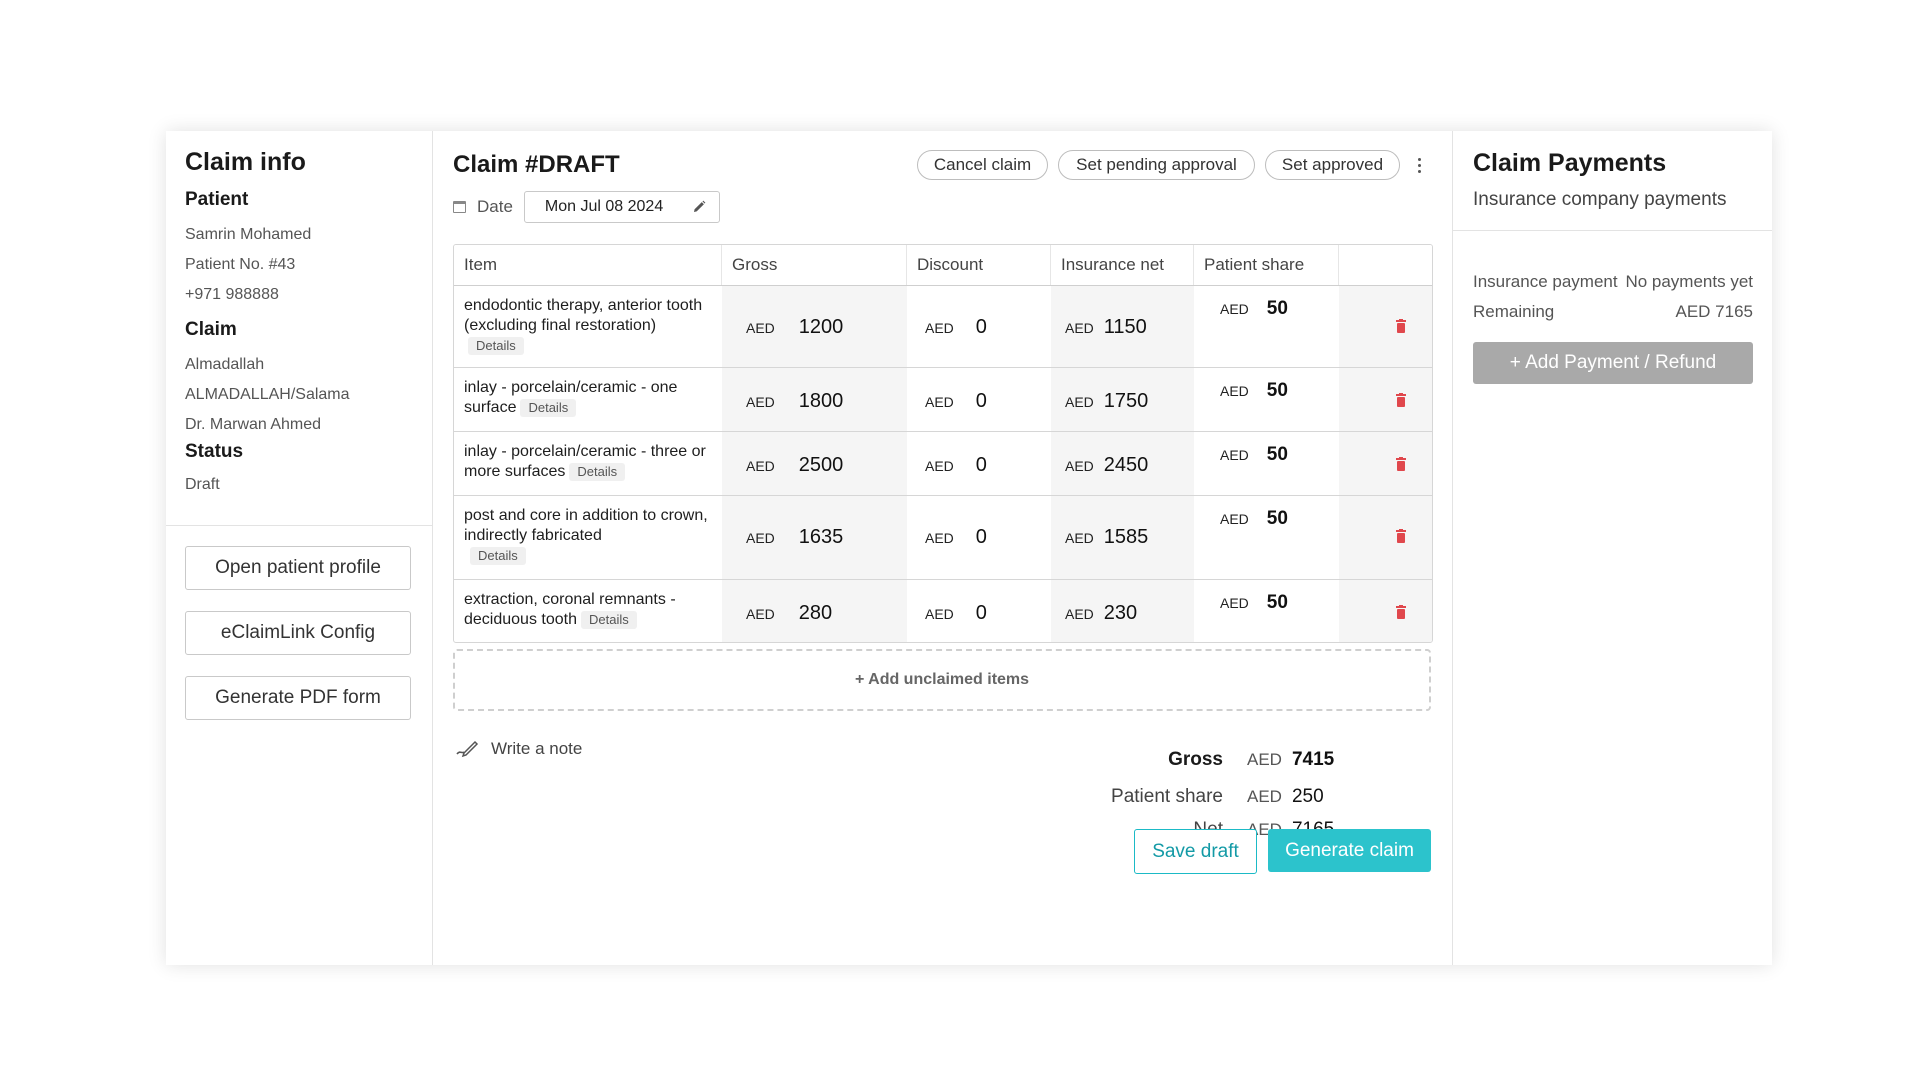 This screenshot has width=1920, height=1080. I want to click on patient-share-total-value: 250, so click(1307, 796).